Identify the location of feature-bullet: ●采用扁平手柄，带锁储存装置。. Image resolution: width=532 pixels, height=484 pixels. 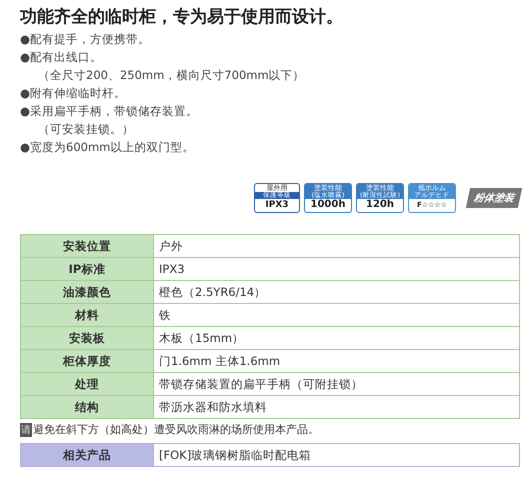
(110, 111).